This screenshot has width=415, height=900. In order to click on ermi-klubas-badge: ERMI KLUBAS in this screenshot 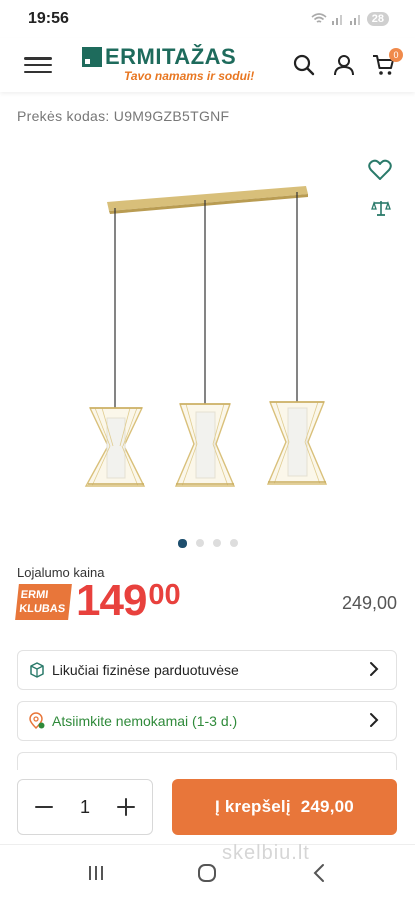, I will do `click(43, 602)`.